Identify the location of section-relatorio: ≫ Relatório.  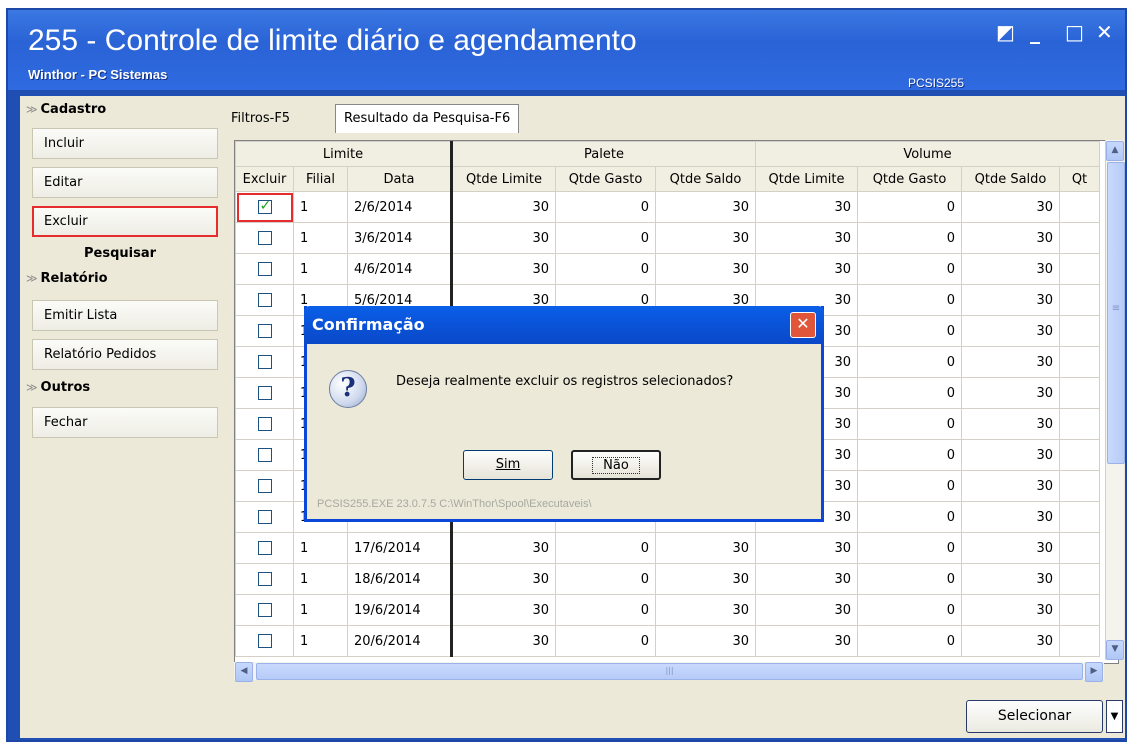
(120, 282).